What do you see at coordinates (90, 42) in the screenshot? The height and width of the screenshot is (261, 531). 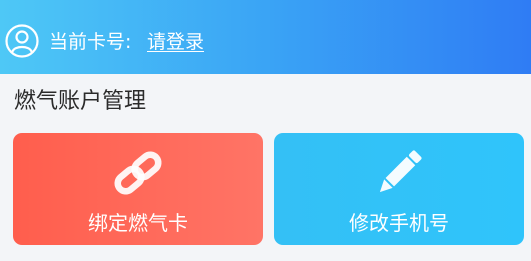 I see `card-number-label: 当前卡号:` at bounding box center [90, 42].